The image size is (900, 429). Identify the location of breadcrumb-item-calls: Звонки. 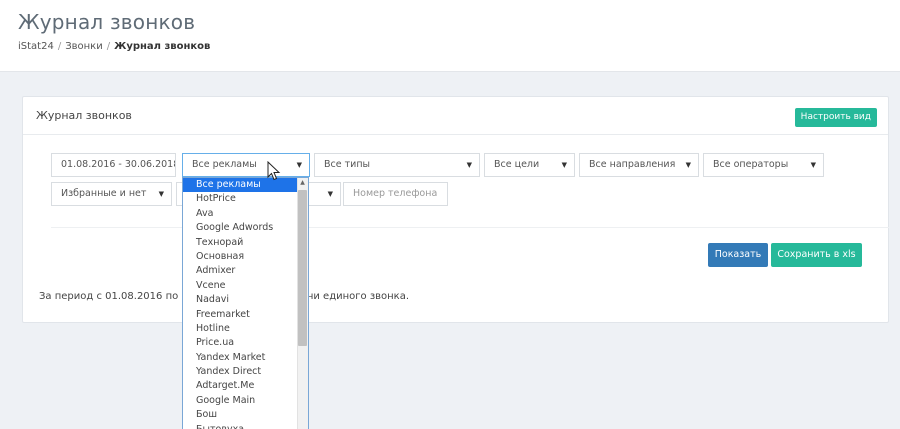
(84, 46).